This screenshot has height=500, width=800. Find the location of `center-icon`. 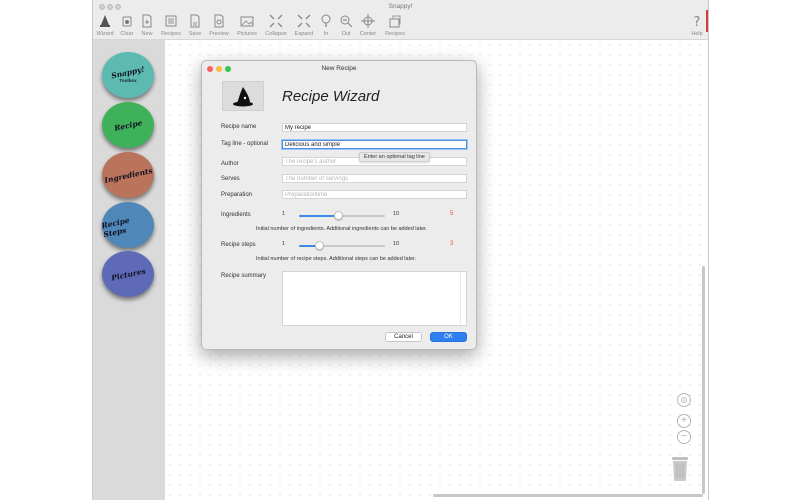

center-icon is located at coordinates (368, 21).